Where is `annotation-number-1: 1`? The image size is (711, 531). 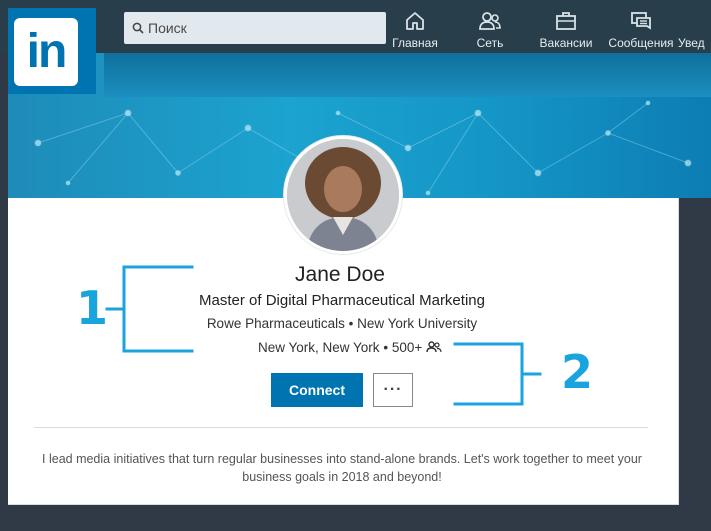
annotation-number-1: 1 is located at coordinates (92, 308).